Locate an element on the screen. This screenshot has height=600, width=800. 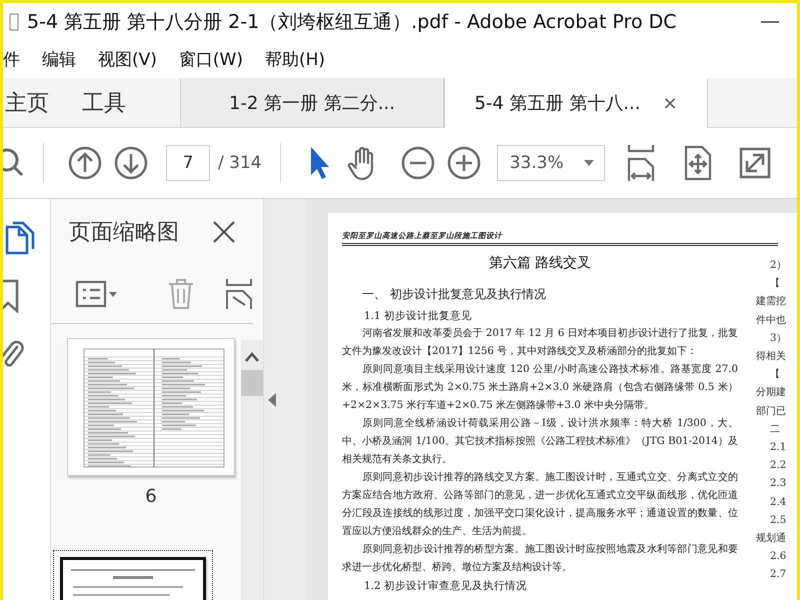
body-paragraph: 河南省发展和改革委员会于 2017 年 12 月 6 日对本项目初步设计进行了批复，批复文件为豫发改设计【2017】1256 号，其中对路线交叉及桥涵部分的批复如下： is located at coordinates (540, 342).